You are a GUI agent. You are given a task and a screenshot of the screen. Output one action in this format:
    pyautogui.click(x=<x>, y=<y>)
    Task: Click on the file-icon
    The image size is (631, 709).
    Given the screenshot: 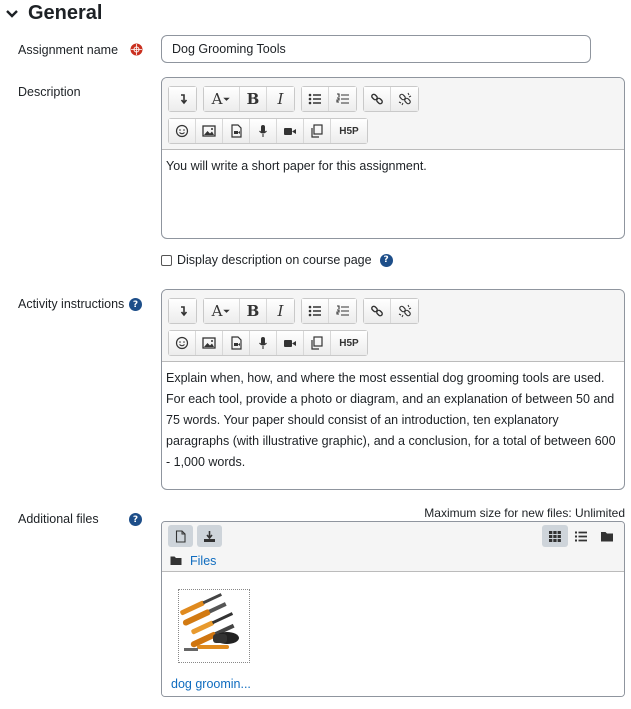 What is the action you would take?
    pyautogui.click(x=180, y=536)
    